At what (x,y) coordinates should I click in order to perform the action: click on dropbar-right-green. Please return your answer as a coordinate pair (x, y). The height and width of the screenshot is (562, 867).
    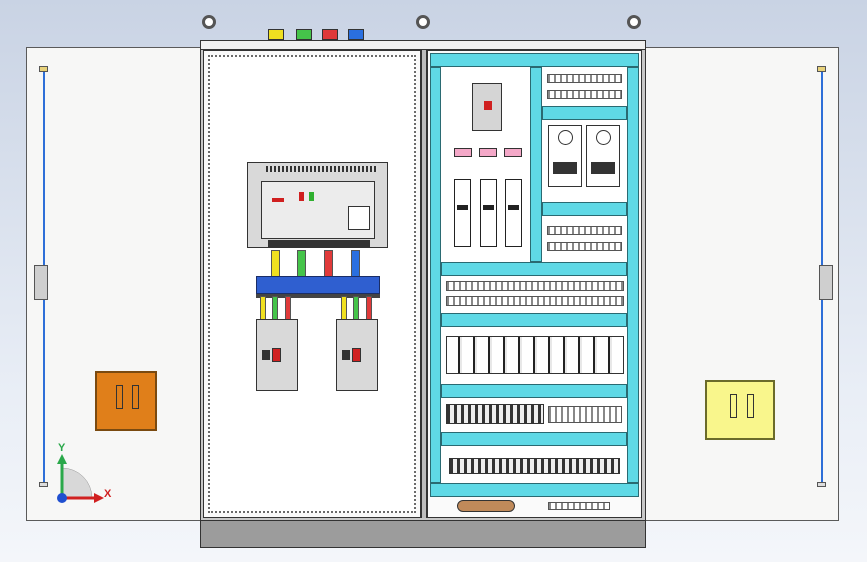
    Looking at the image, I should click on (356, 308).